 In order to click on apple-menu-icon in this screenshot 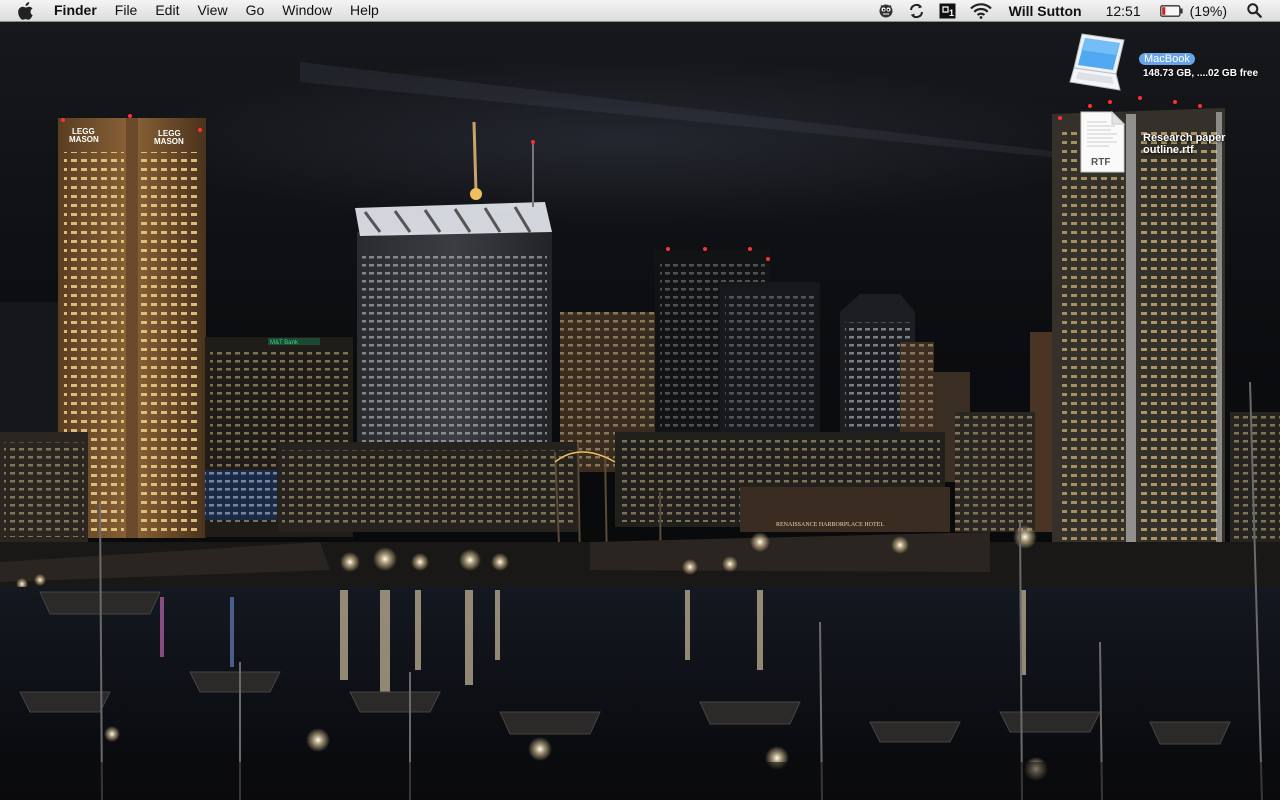, I will do `click(27, 10)`.